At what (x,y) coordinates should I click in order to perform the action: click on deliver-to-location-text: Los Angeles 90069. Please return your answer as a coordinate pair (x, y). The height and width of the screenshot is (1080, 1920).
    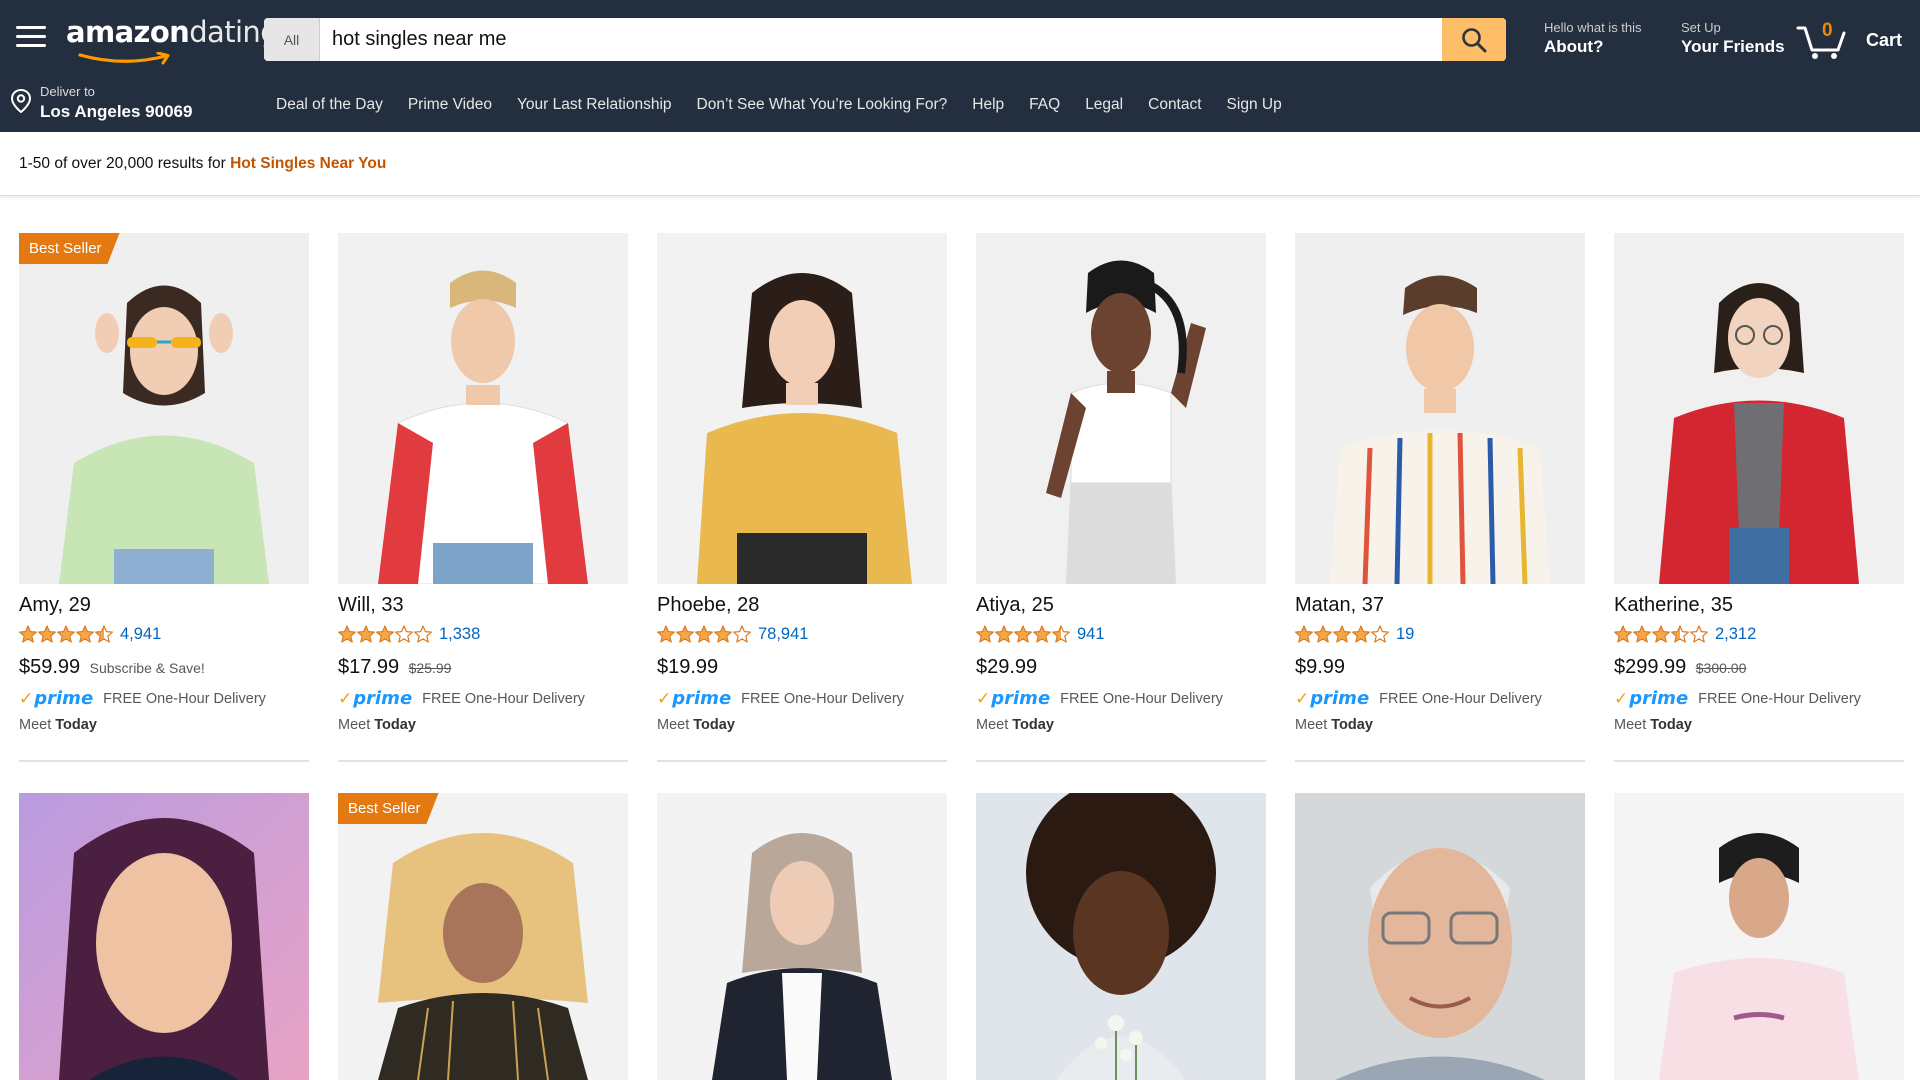
    Looking at the image, I should click on (116, 111).